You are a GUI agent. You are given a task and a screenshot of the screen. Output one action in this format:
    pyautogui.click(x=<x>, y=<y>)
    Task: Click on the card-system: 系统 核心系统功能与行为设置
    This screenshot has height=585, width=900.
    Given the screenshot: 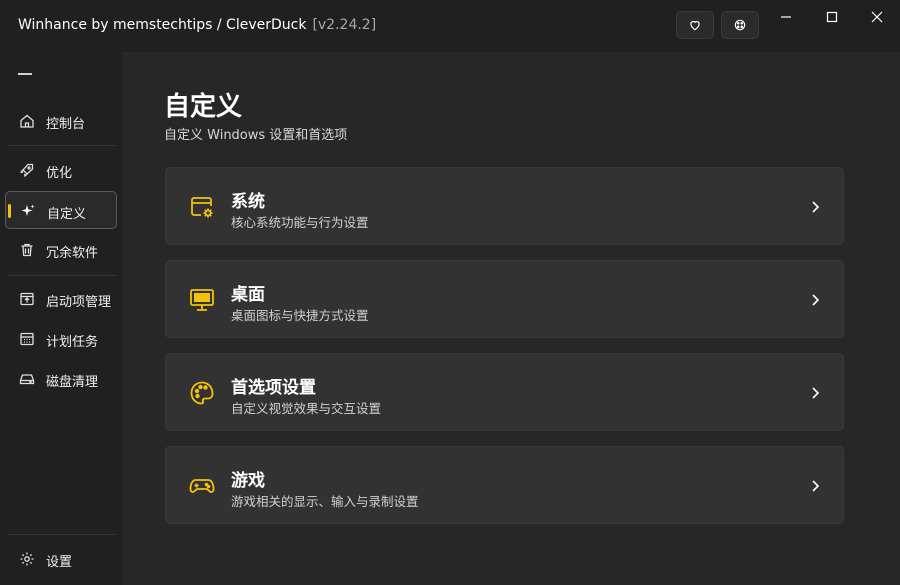 What is the action you would take?
    pyautogui.click(x=504, y=206)
    